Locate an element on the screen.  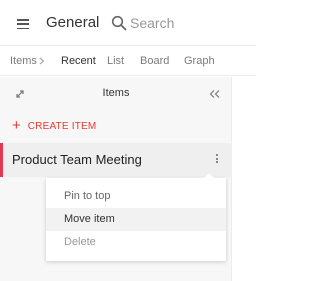
create-item-button: + CREATE ITEM is located at coordinates (54, 125).